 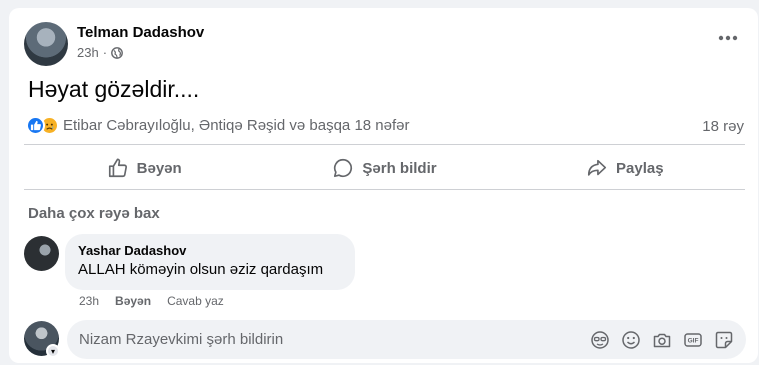 I want to click on comment-reply-link: Cavab yaz, so click(x=195, y=301).